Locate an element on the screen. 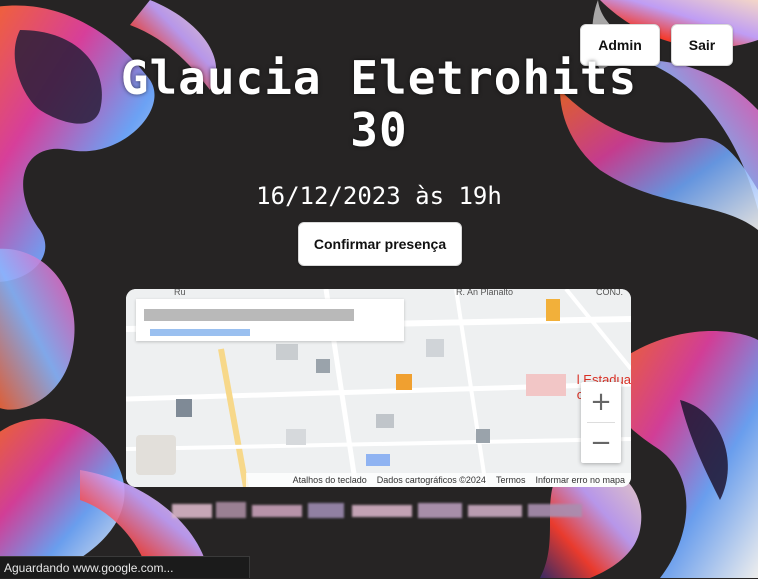 This screenshot has height=579, width=758. map-street-label-ru: Ru is located at coordinates (180, 293).